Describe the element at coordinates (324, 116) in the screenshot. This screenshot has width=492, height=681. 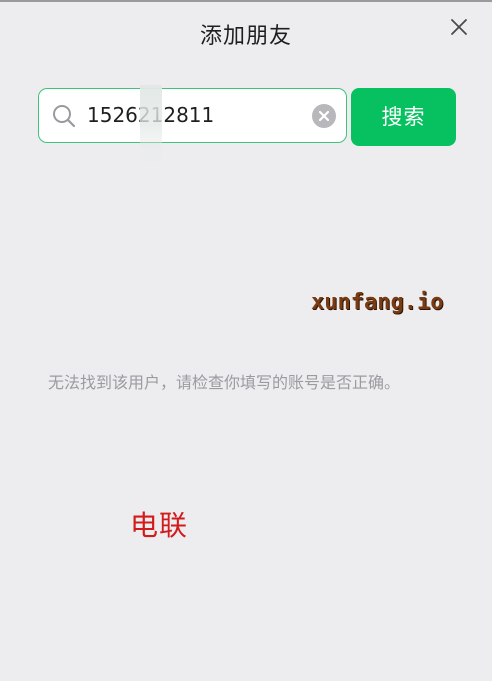
I see `clear-circle-icon` at that location.